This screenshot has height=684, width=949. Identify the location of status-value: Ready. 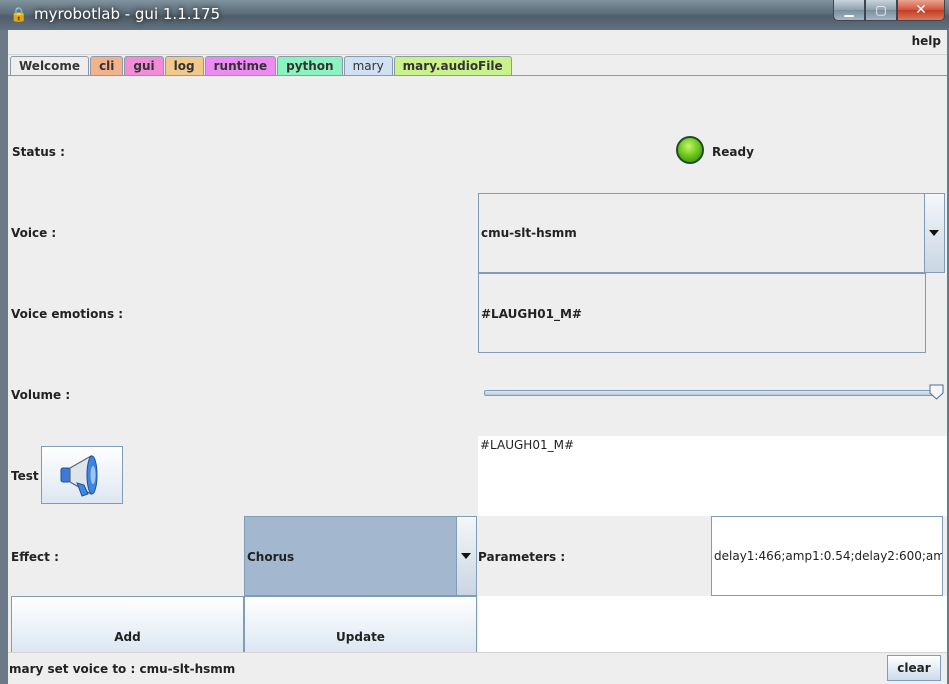
(733, 152).